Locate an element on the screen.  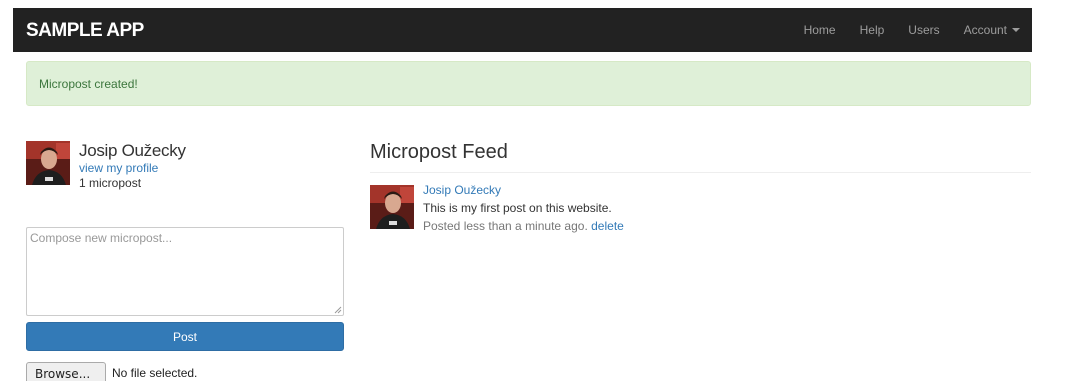
feed-divider is located at coordinates (700, 172).